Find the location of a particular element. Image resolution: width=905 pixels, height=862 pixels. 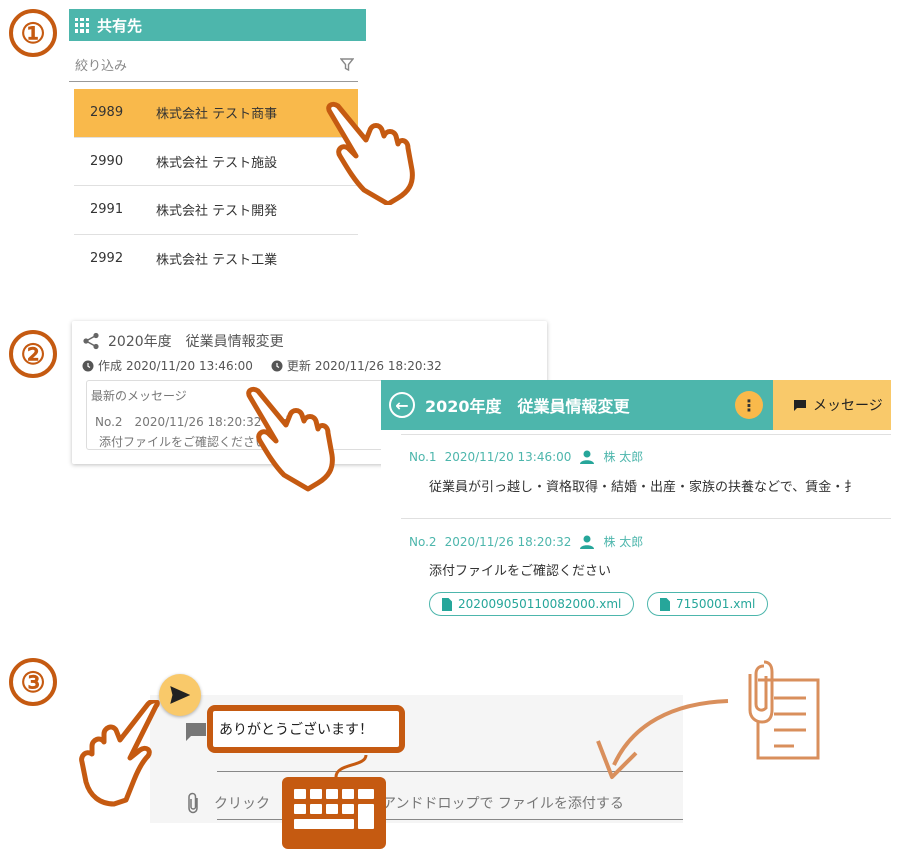

share-list-row-2989: 2989 株式会社 テスト商事 is located at coordinates (216, 113).